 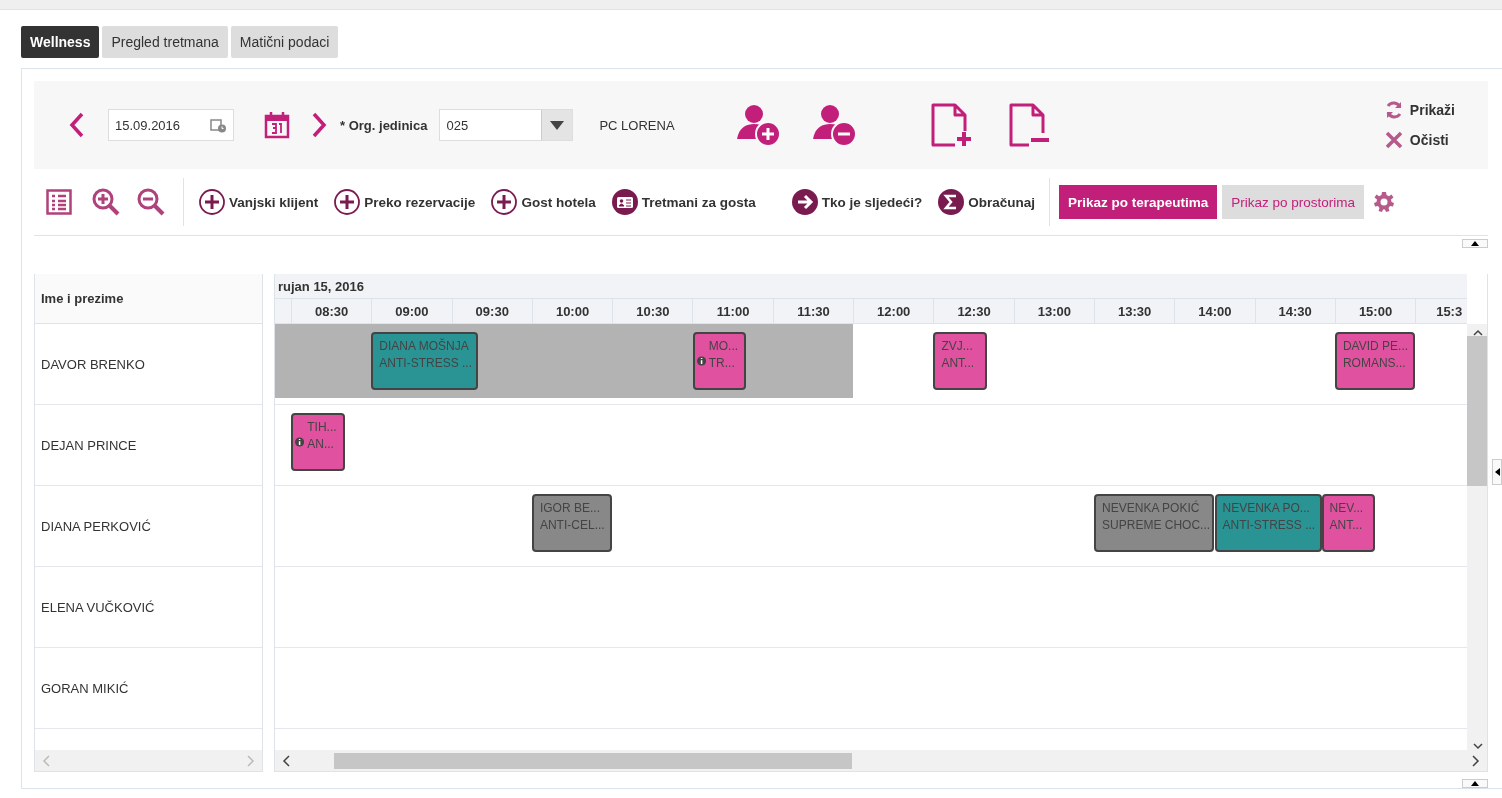 What do you see at coordinates (1475, 760) in the screenshot?
I see `scroll-right-icon` at bounding box center [1475, 760].